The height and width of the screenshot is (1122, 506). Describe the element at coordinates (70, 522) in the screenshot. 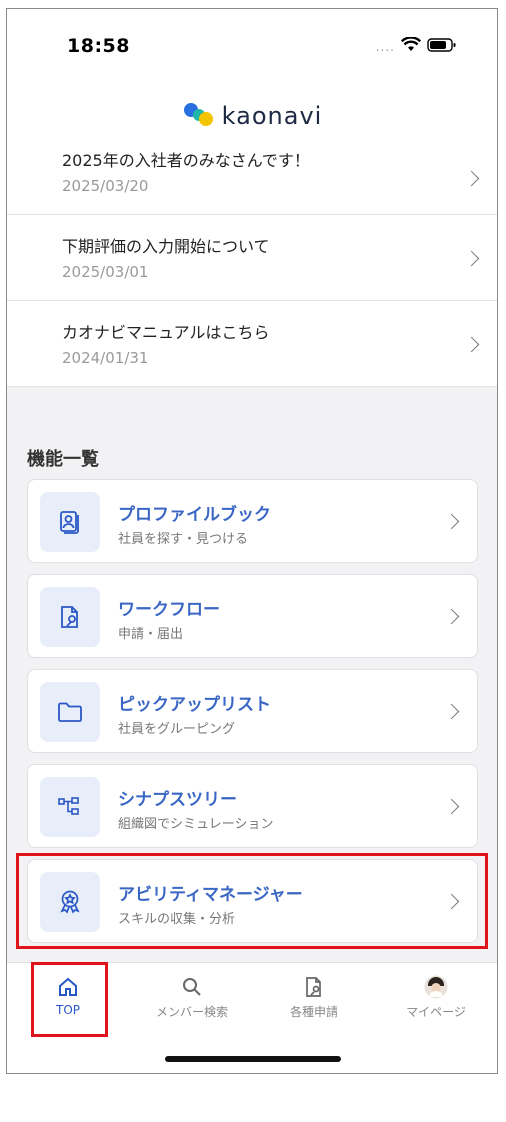

I see `profile-book-icon` at that location.